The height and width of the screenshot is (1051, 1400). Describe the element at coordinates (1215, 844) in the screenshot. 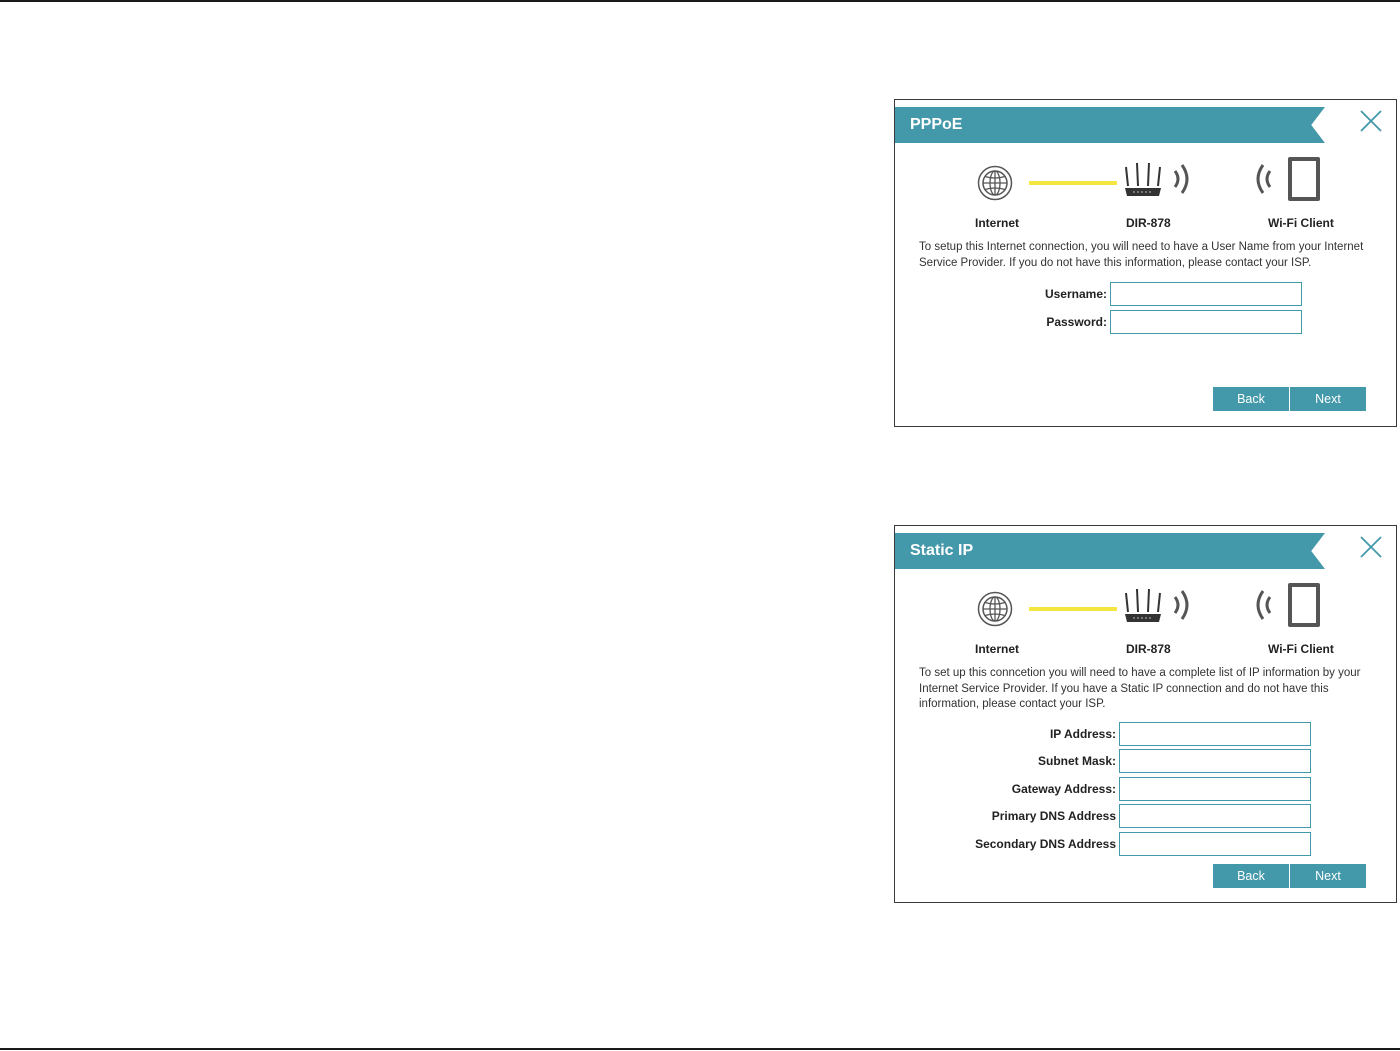

I see `secondary-dns-input` at that location.